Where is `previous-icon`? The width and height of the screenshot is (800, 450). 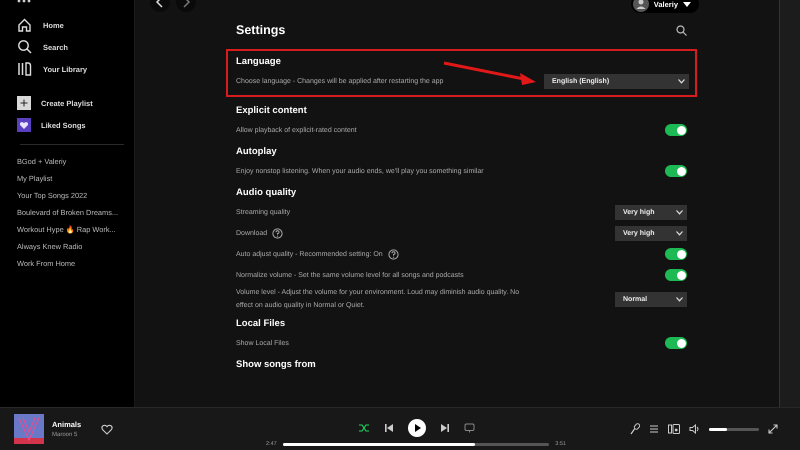 previous-icon is located at coordinates (389, 428).